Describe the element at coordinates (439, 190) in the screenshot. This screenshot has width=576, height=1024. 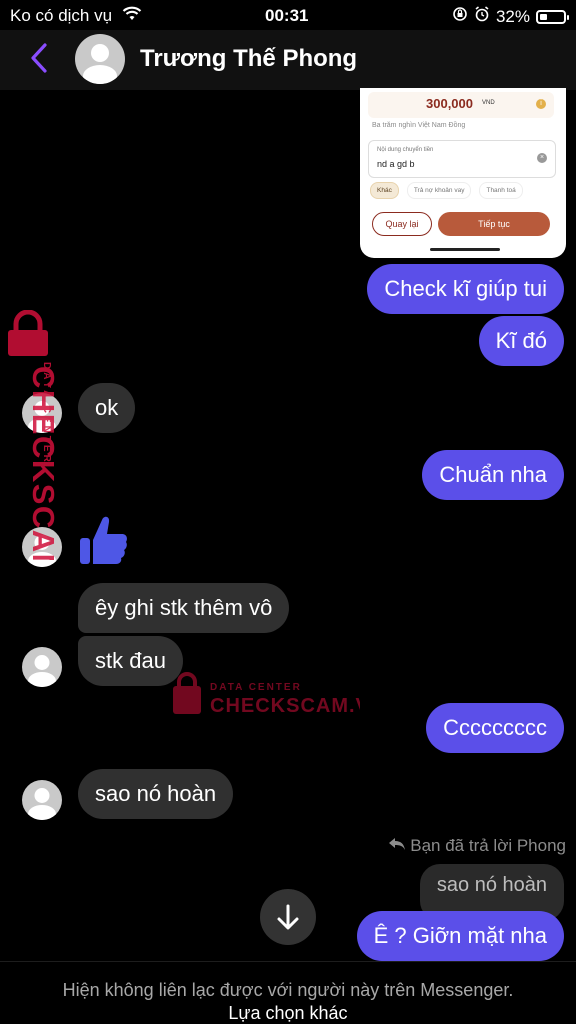
I see `chip-loan: Trả nợ khoản vay` at that location.